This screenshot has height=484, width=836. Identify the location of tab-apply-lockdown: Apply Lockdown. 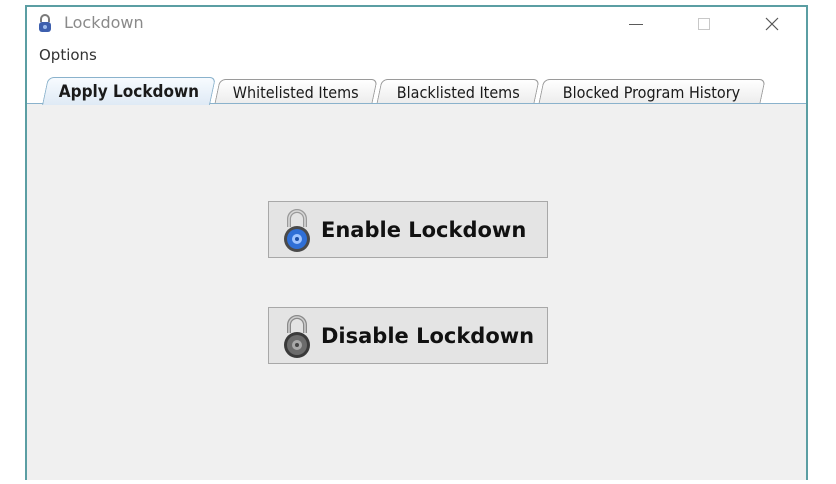
(129, 91).